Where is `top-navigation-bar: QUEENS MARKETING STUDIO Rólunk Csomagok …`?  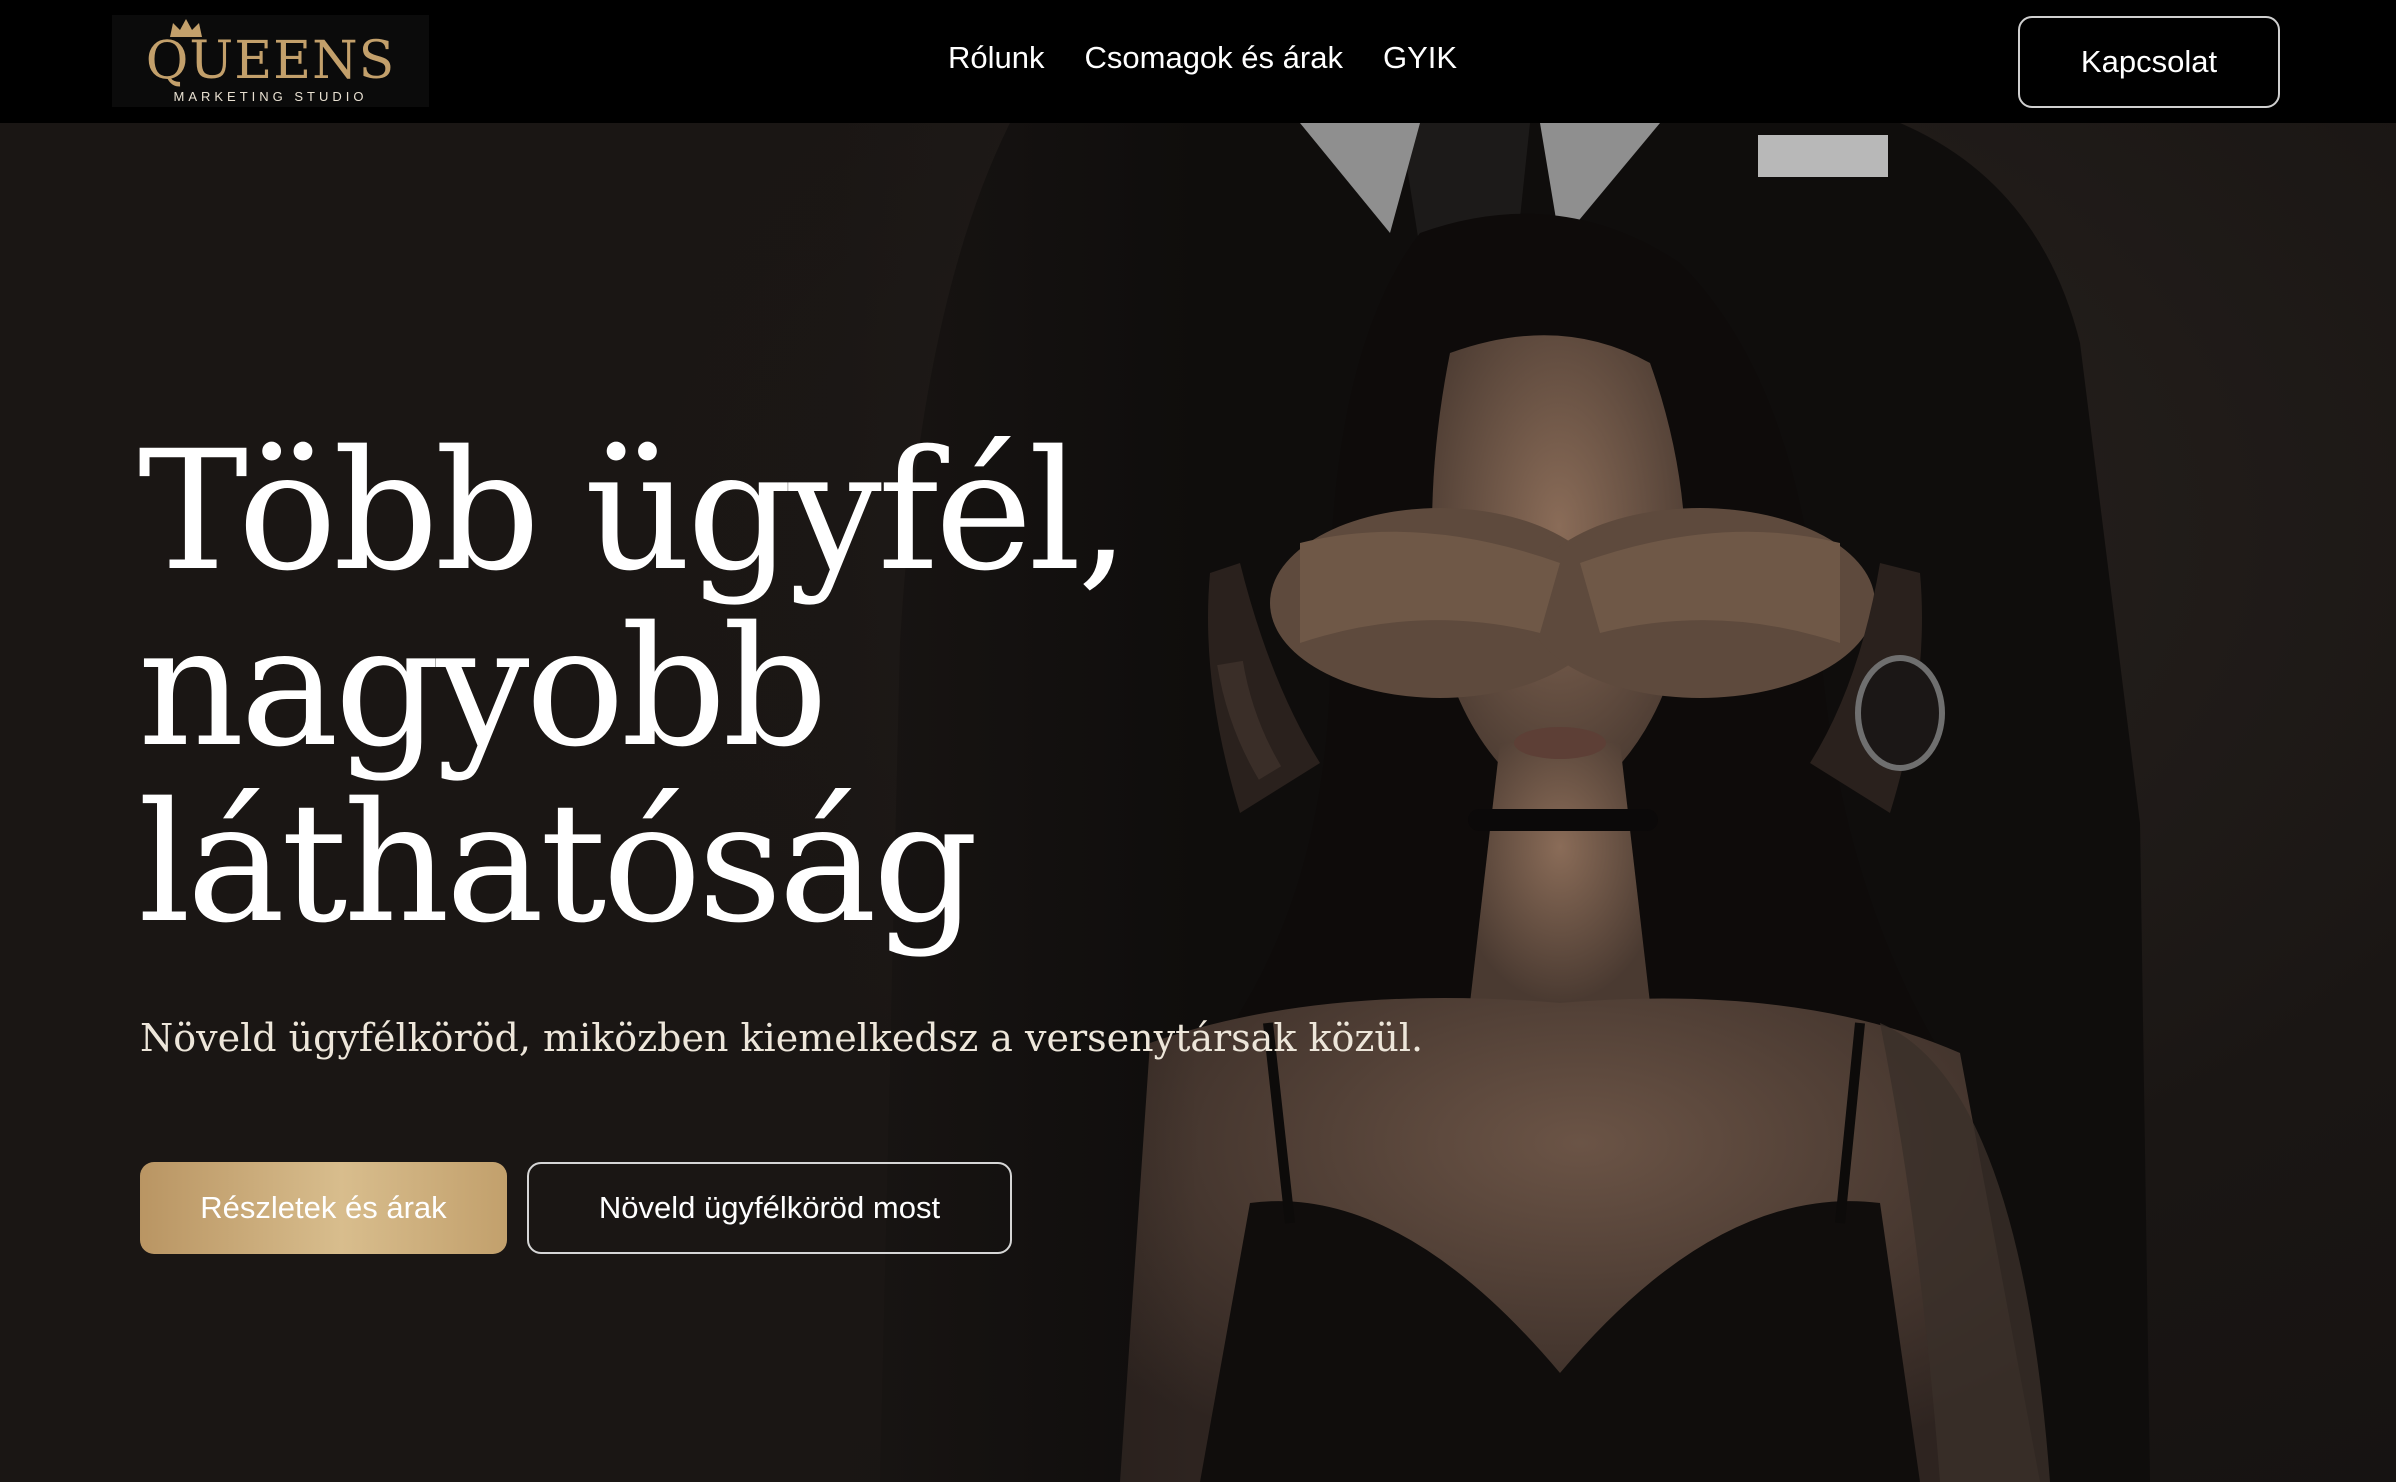 top-navigation-bar: QUEENS MARKETING STUDIO Rólunk Csomagok … is located at coordinates (1198, 61).